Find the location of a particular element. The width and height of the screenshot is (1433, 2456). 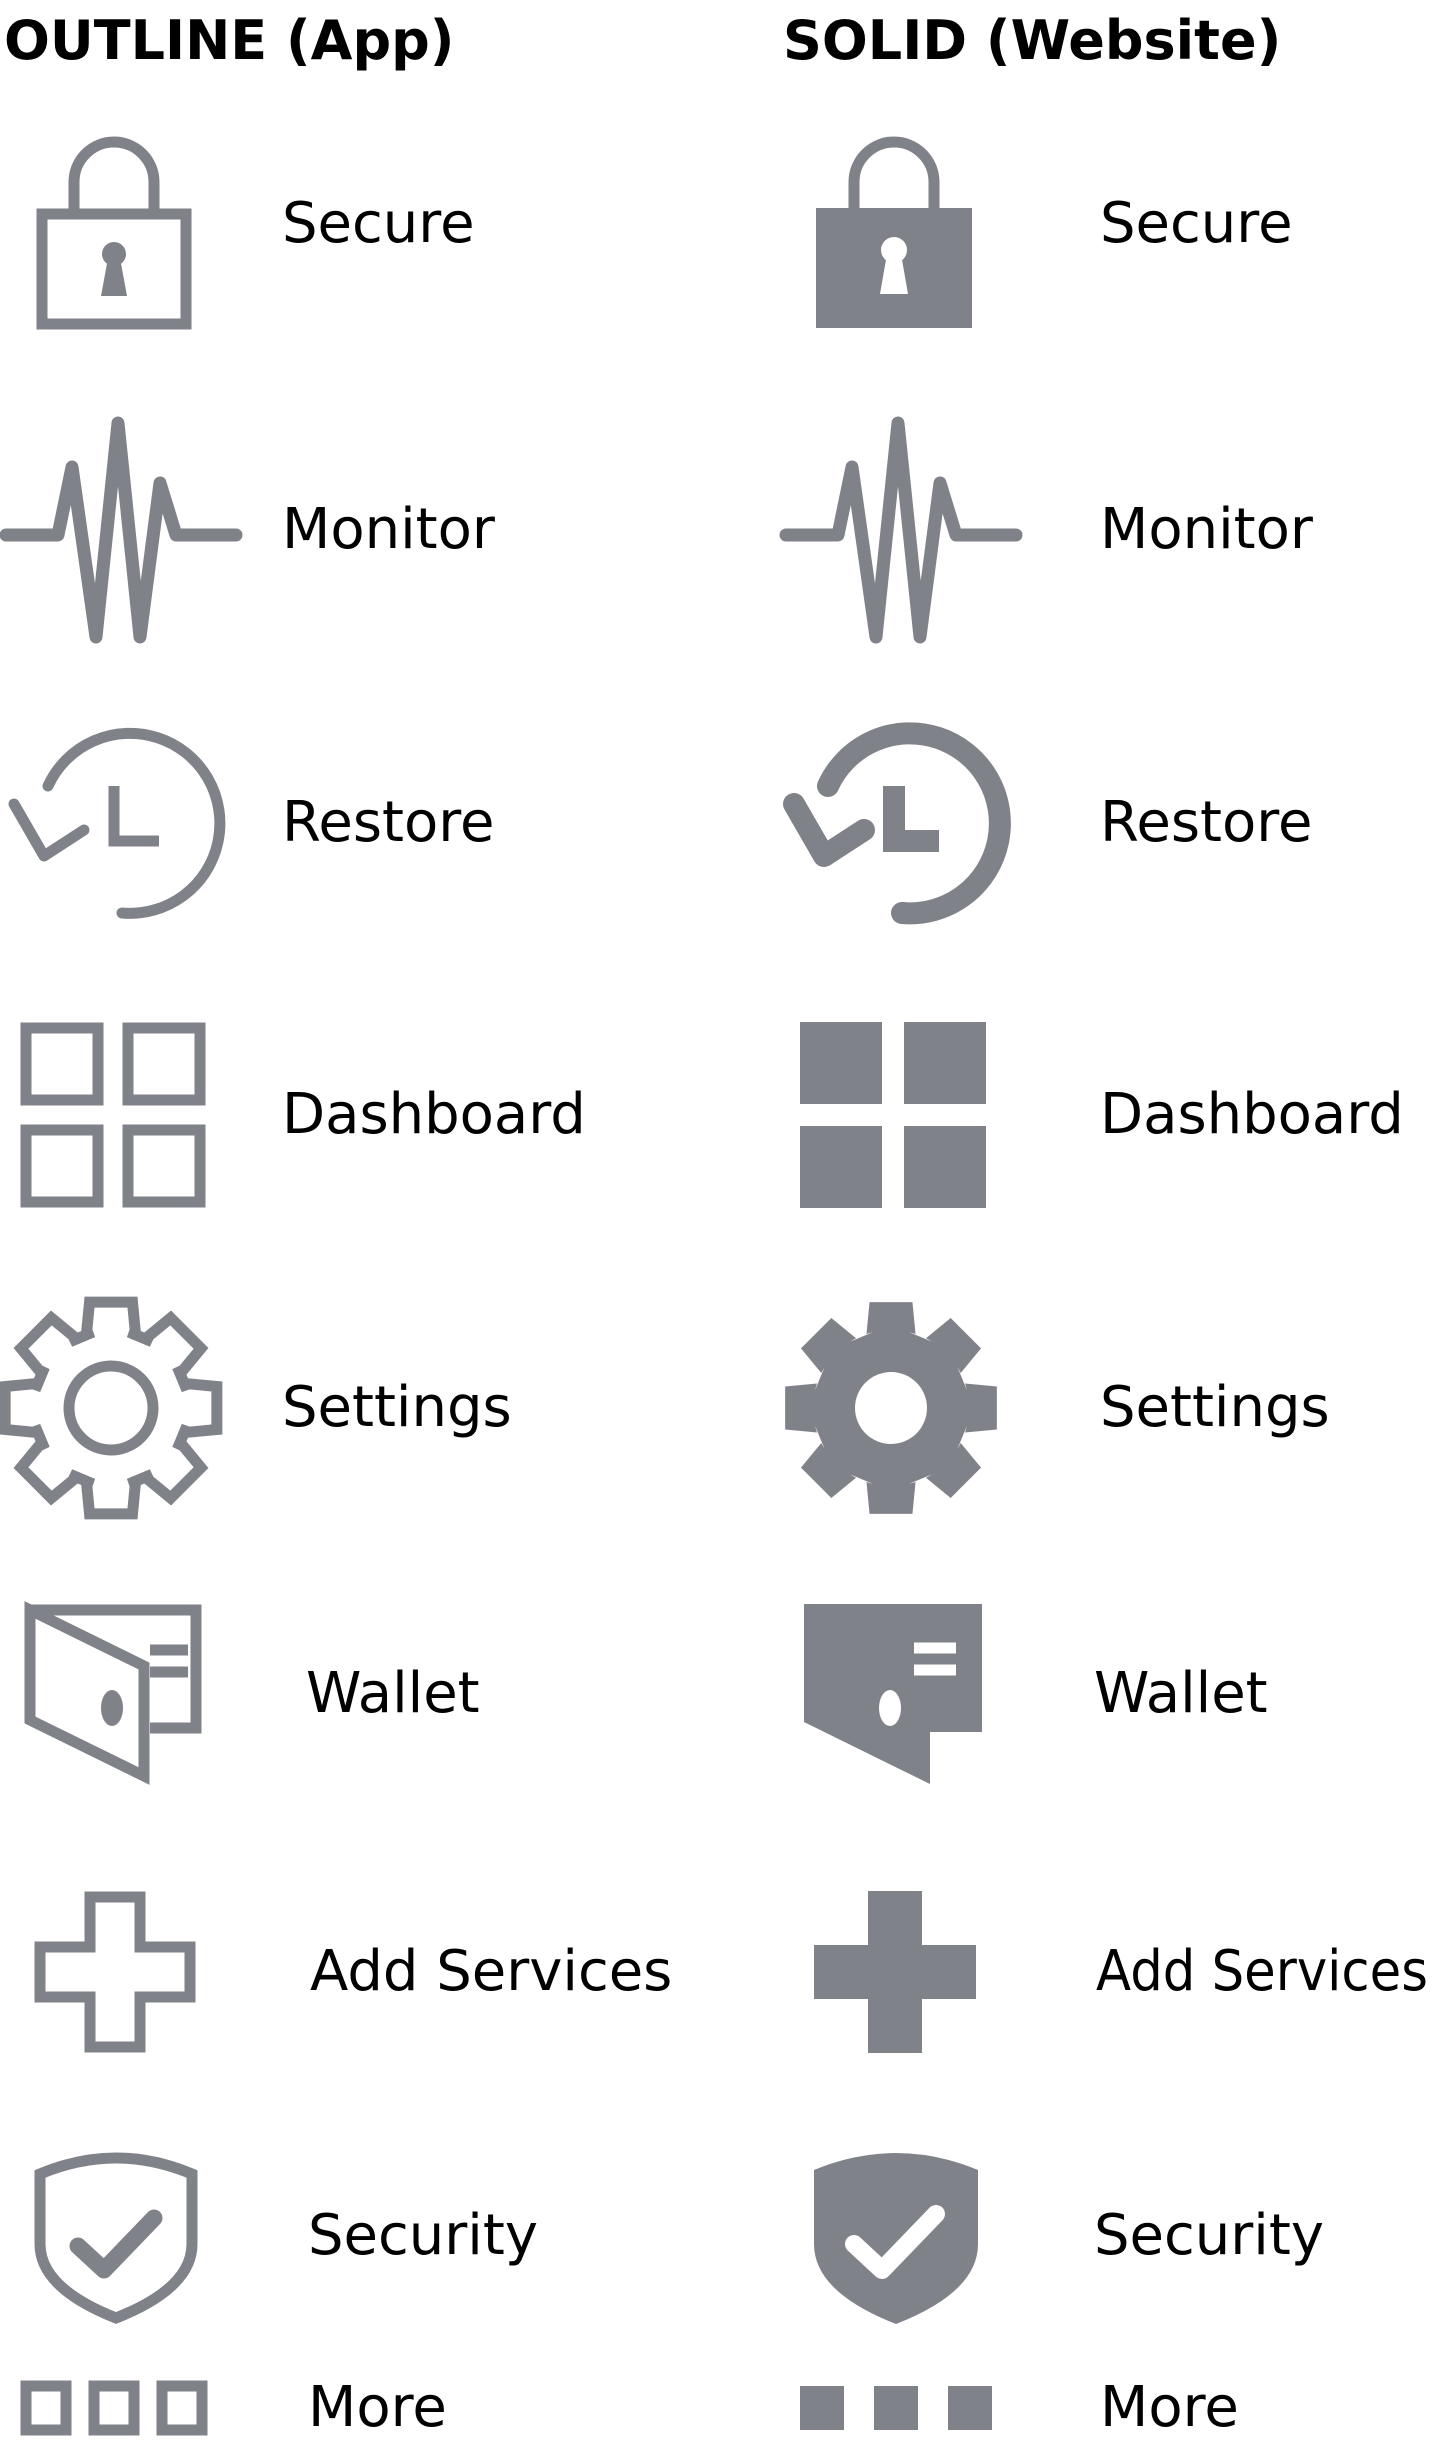

more-squares-icon is located at coordinates (896, 2408).